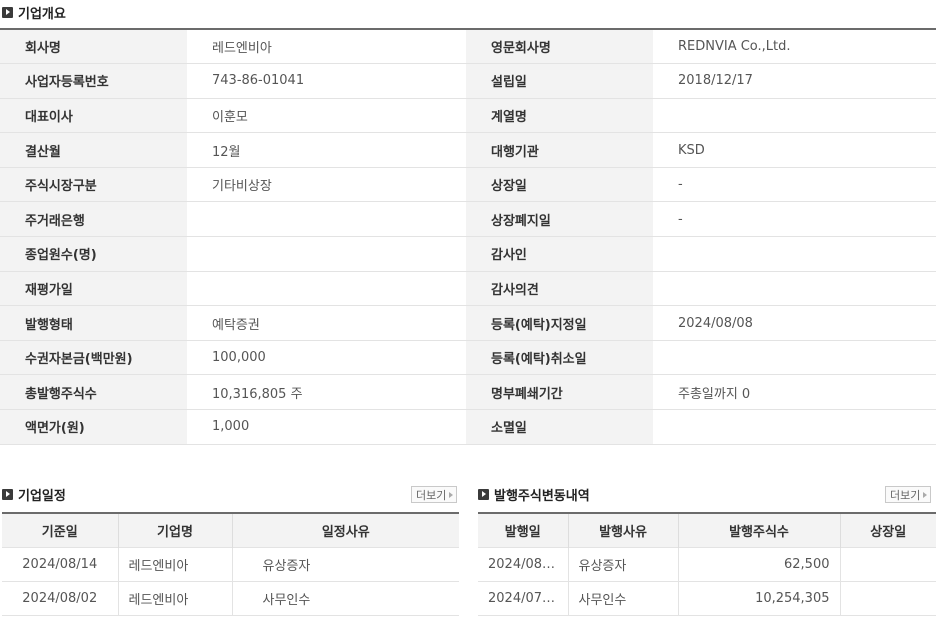 Image resolution: width=936 pixels, height=621 pixels. I want to click on overview-value: 100,000, so click(326, 357).